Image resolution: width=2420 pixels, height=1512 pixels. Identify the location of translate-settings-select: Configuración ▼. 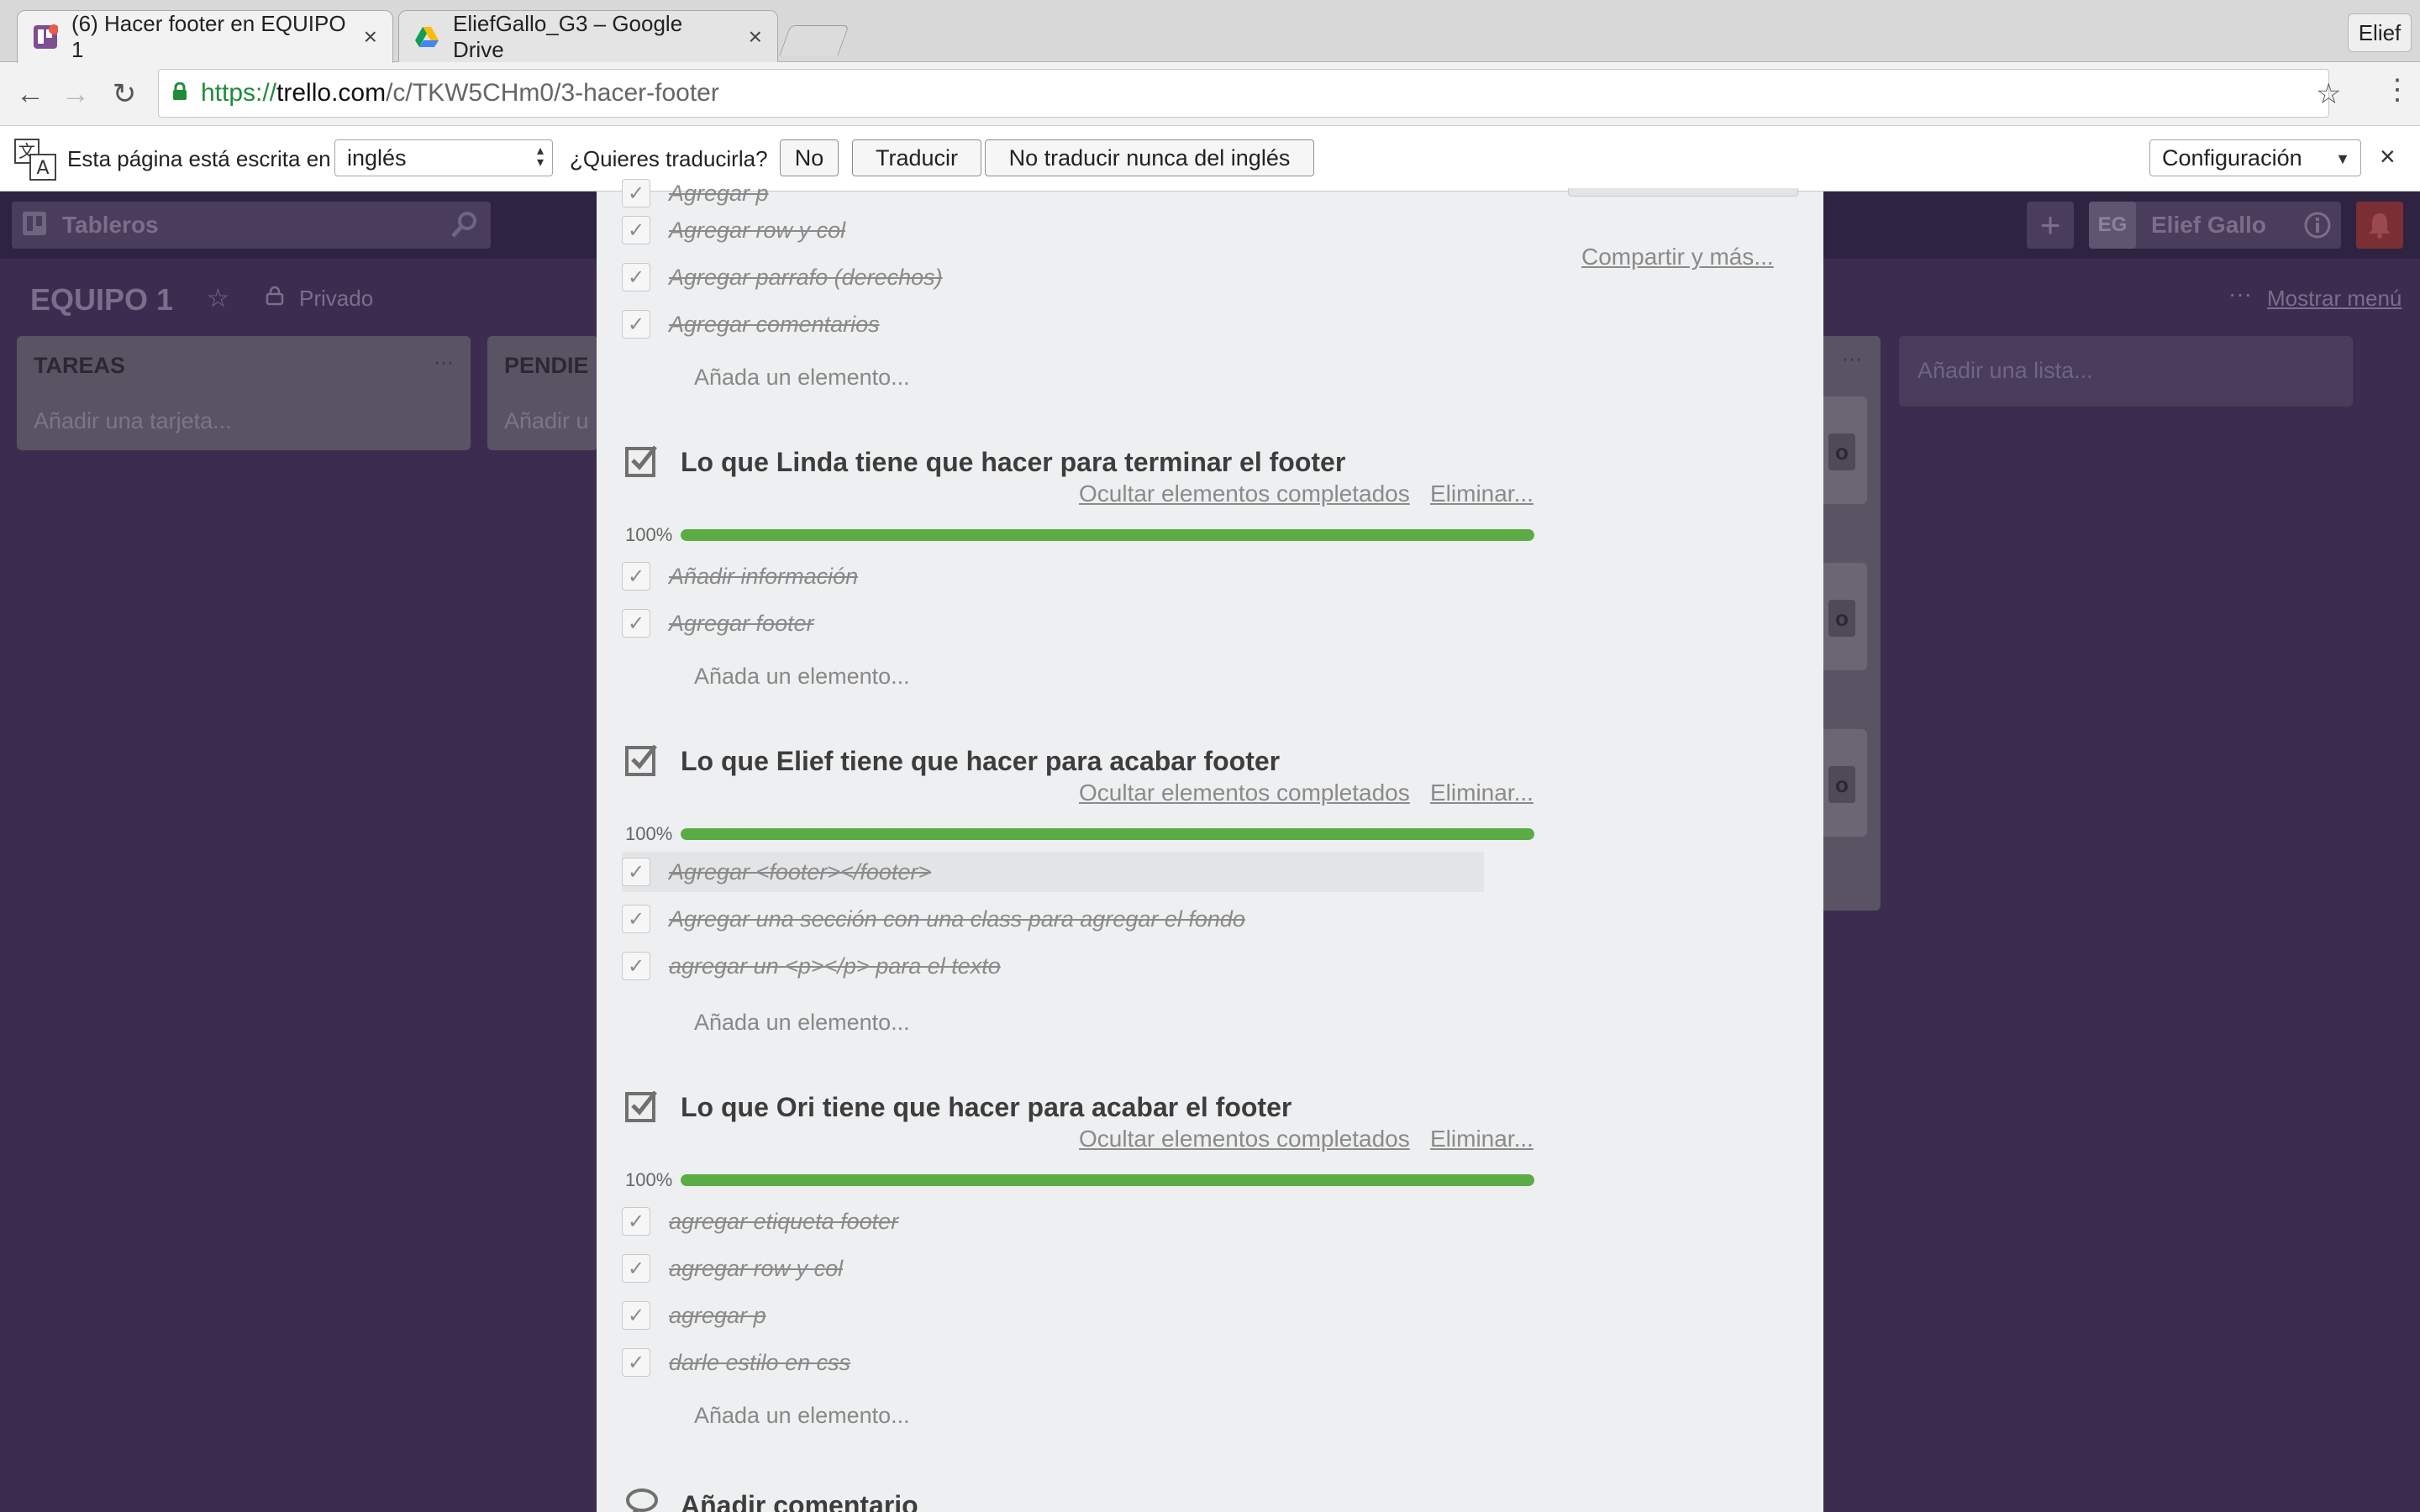
(2255, 157).